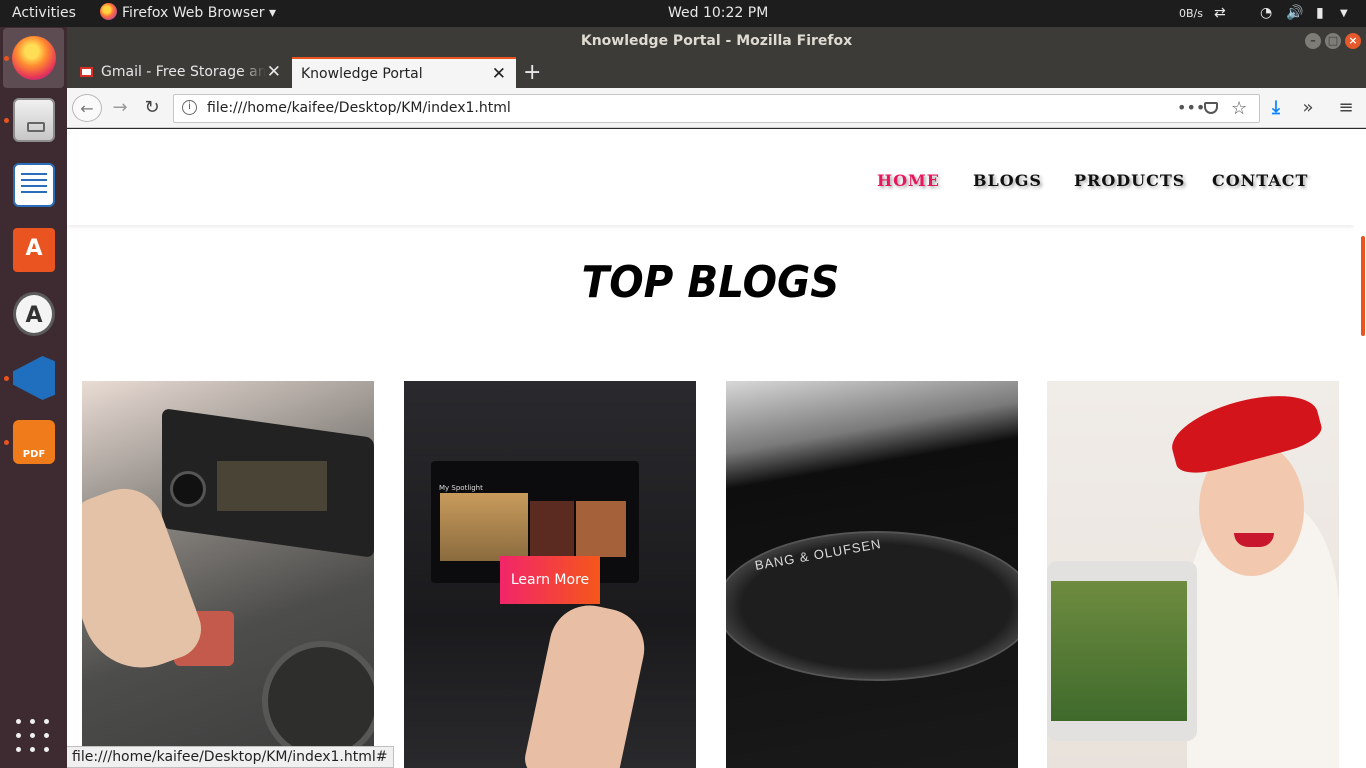  What do you see at coordinates (44, 13) in the screenshot?
I see `activities-button: Activities` at bounding box center [44, 13].